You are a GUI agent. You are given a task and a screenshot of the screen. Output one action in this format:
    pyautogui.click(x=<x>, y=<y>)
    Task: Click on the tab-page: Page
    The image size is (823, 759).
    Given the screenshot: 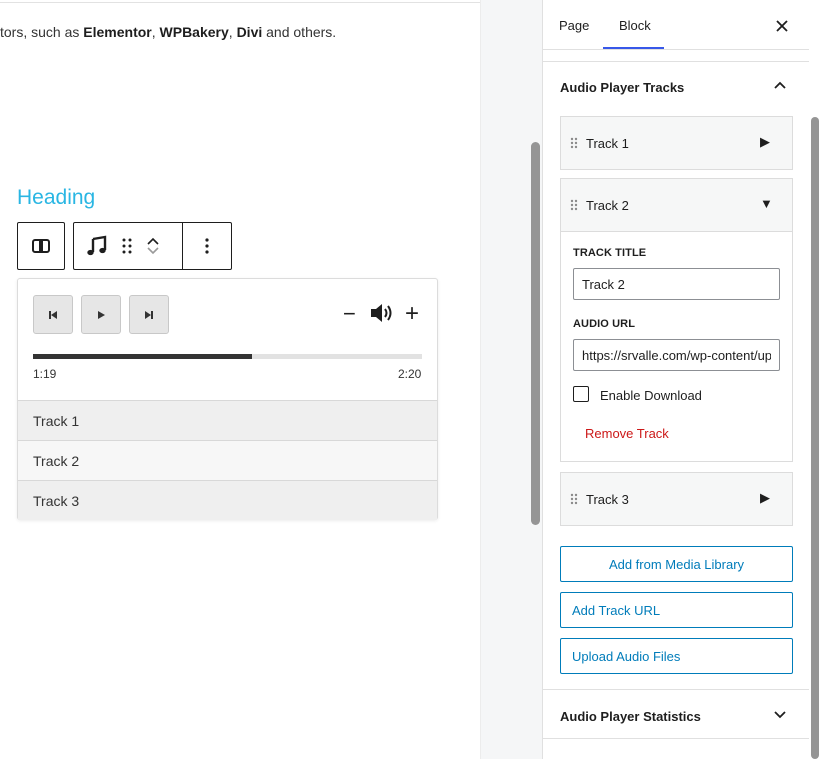 What is the action you would take?
    pyautogui.click(x=574, y=25)
    